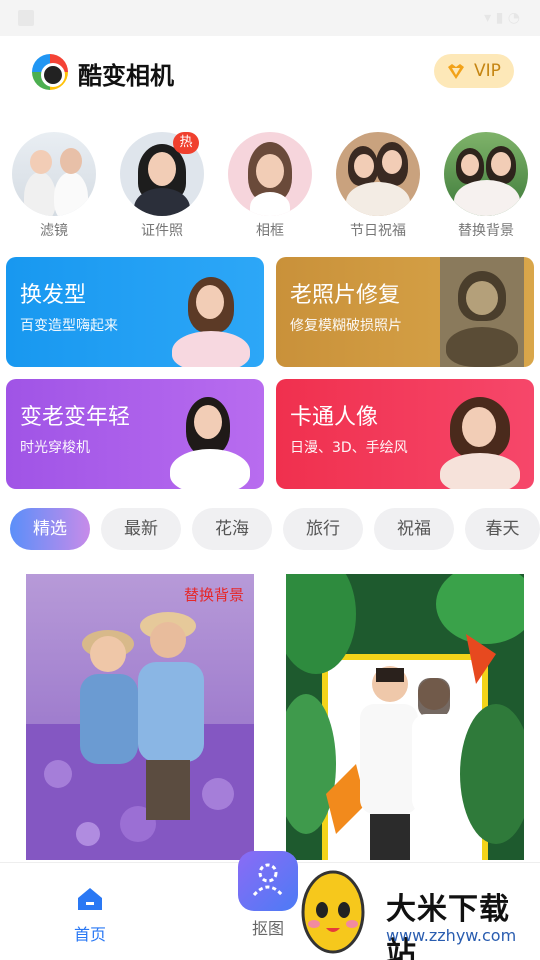  I want to click on watermark-text: 大米下载站, so click(448, 926).